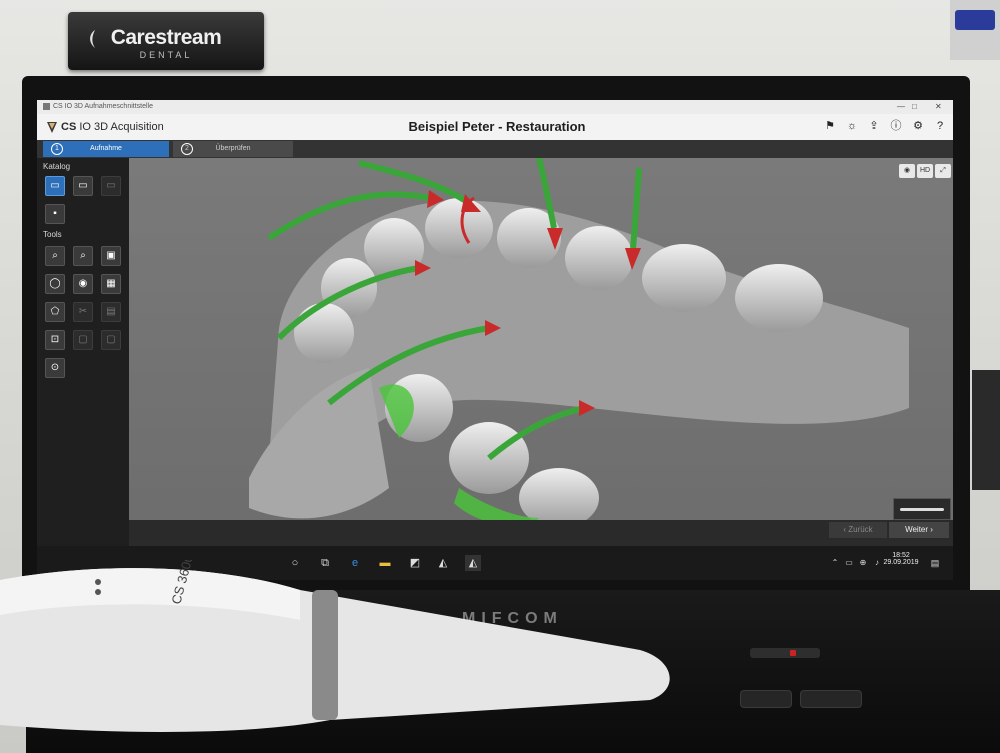 The height and width of the screenshot is (753, 1000). I want to click on lock-icon: ⊡, so click(55, 340).